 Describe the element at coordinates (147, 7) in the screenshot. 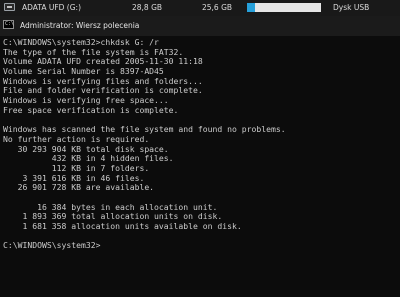

I see `drive-total-size: 28,8 GB` at that location.